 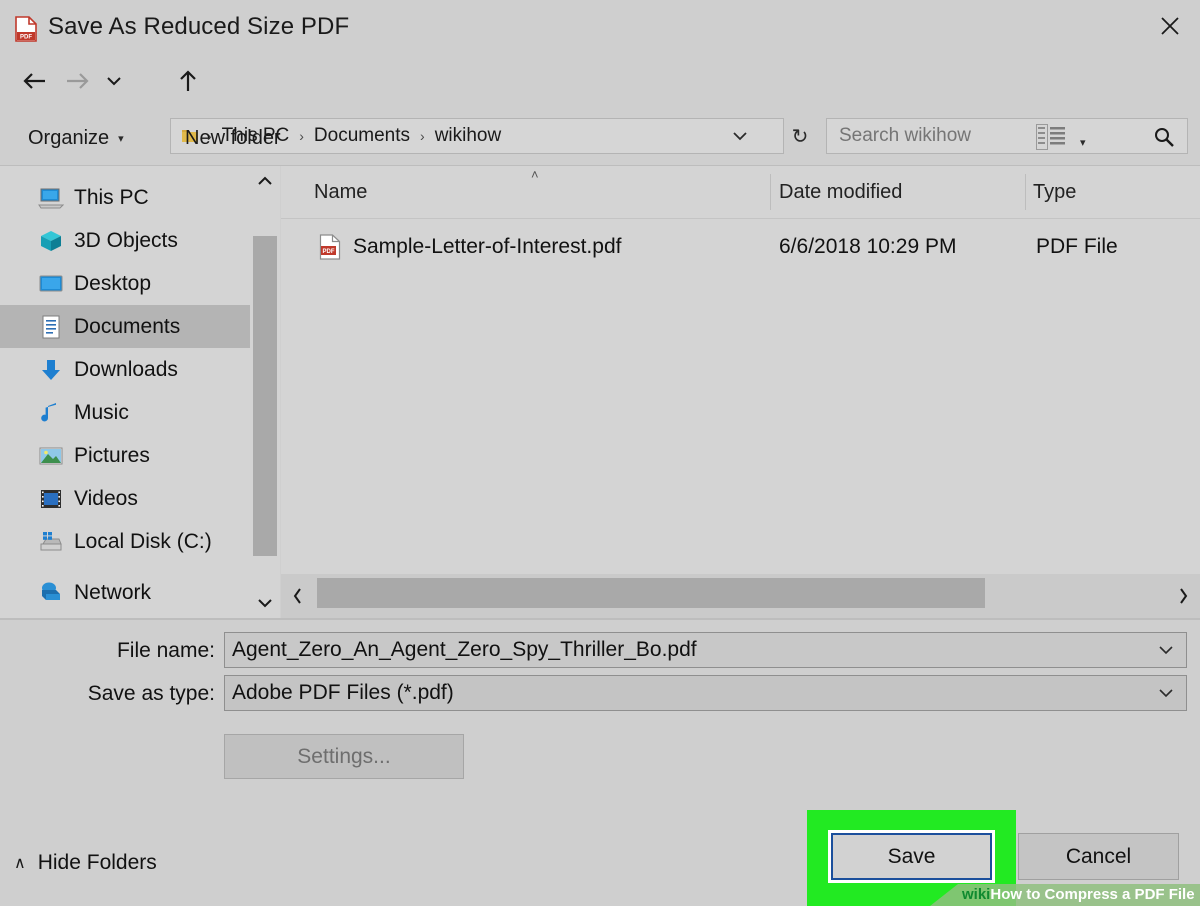 What do you see at coordinates (143, 541) in the screenshot?
I see `sidebar-label: Local Disk (C:)` at bounding box center [143, 541].